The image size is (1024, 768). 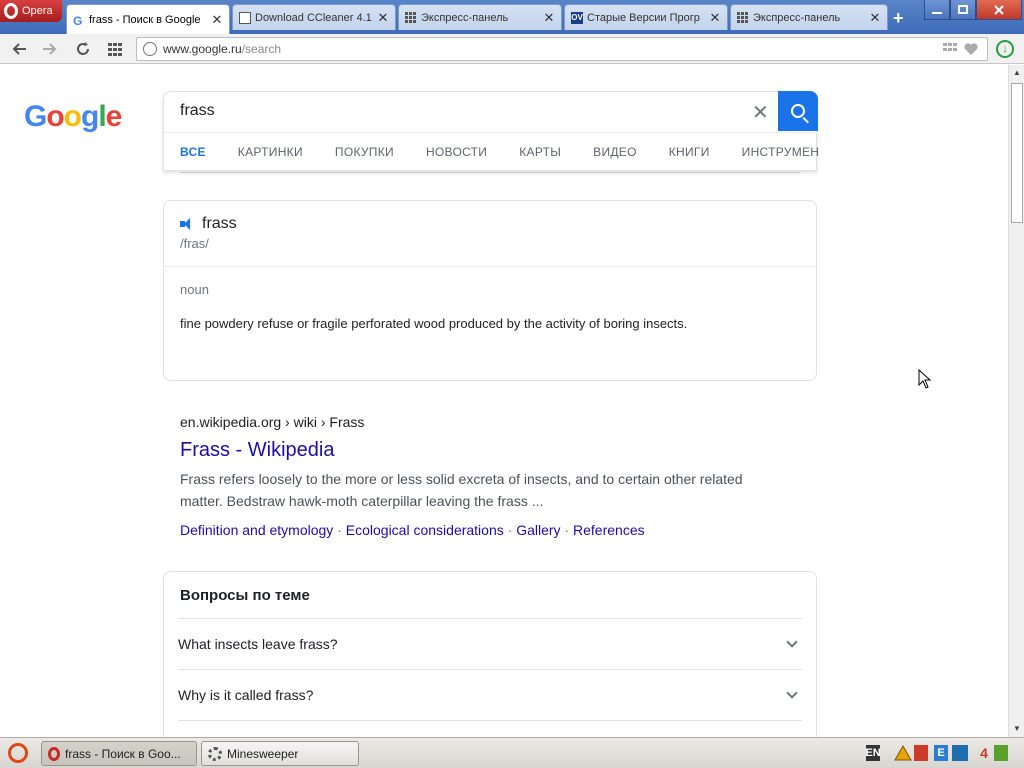 I want to click on tab-title: Download CCleaner 4.1, so click(x=313, y=17).